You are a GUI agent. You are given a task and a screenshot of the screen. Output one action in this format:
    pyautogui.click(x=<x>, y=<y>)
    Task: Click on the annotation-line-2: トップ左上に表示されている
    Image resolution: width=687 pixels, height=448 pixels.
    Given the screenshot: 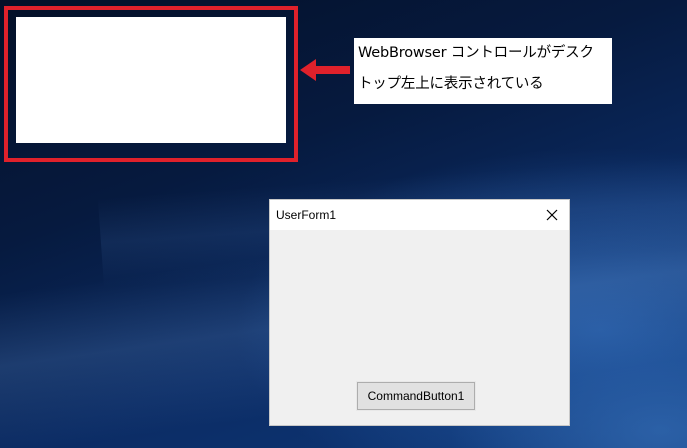 What is the action you would take?
    pyautogui.click(x=451, y=84)
    